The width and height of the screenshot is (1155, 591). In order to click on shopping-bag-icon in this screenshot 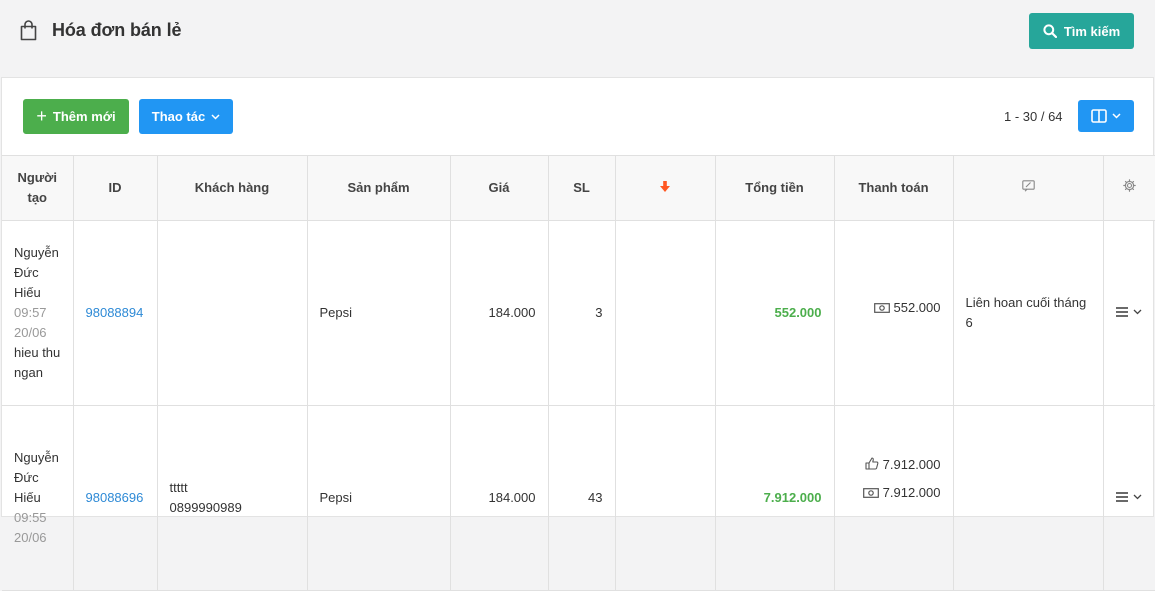, I will do `click(28, 30)`.